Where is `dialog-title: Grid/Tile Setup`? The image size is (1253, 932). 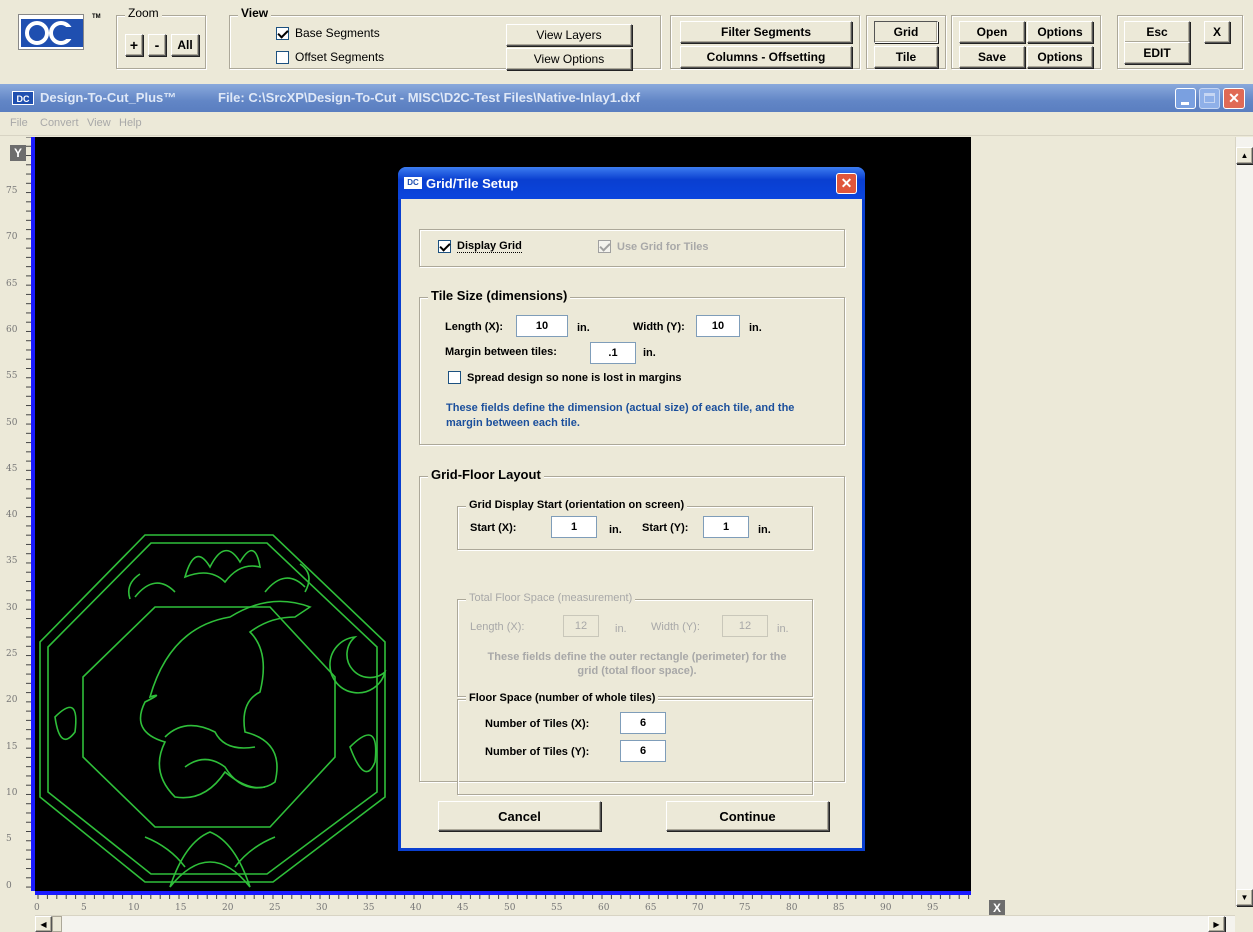
dialog-title: Grid/Tile Setup is located at coordinates (472, 183).